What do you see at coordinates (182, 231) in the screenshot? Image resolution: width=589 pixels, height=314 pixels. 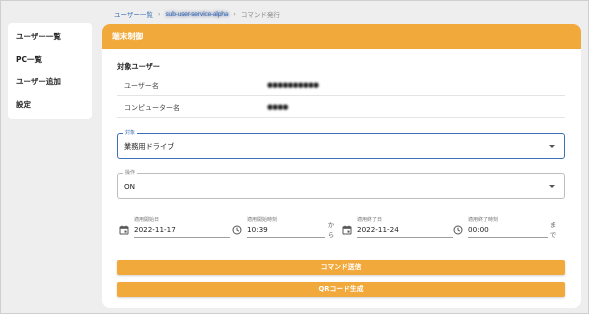 I see `start-date-input: 2022-11-17` at bounding box center [182, 231].